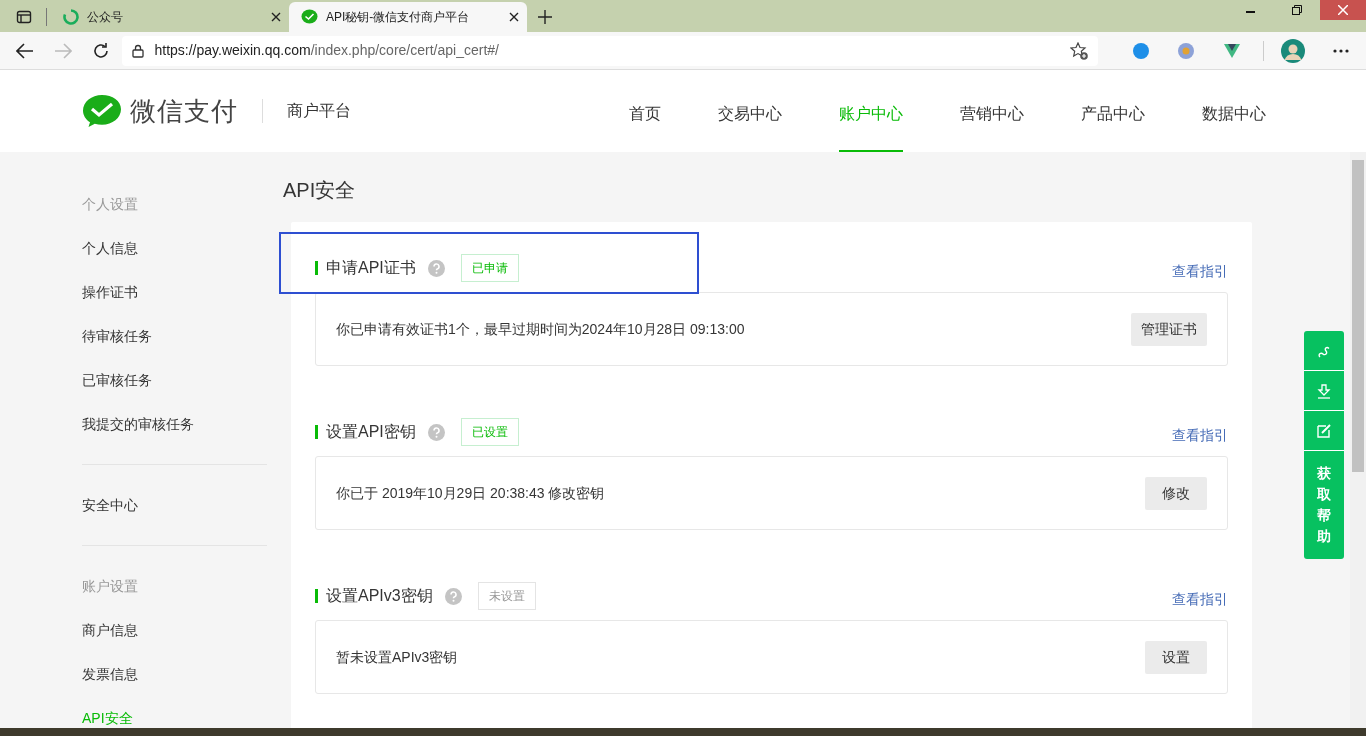  What do you see at coordinates (540, 329) in the screenshot?
I see `section-description: 你已申请有效证书1个，最早过期时间为2024年10月28日 09:13:00` at bounding box center [540, 329].